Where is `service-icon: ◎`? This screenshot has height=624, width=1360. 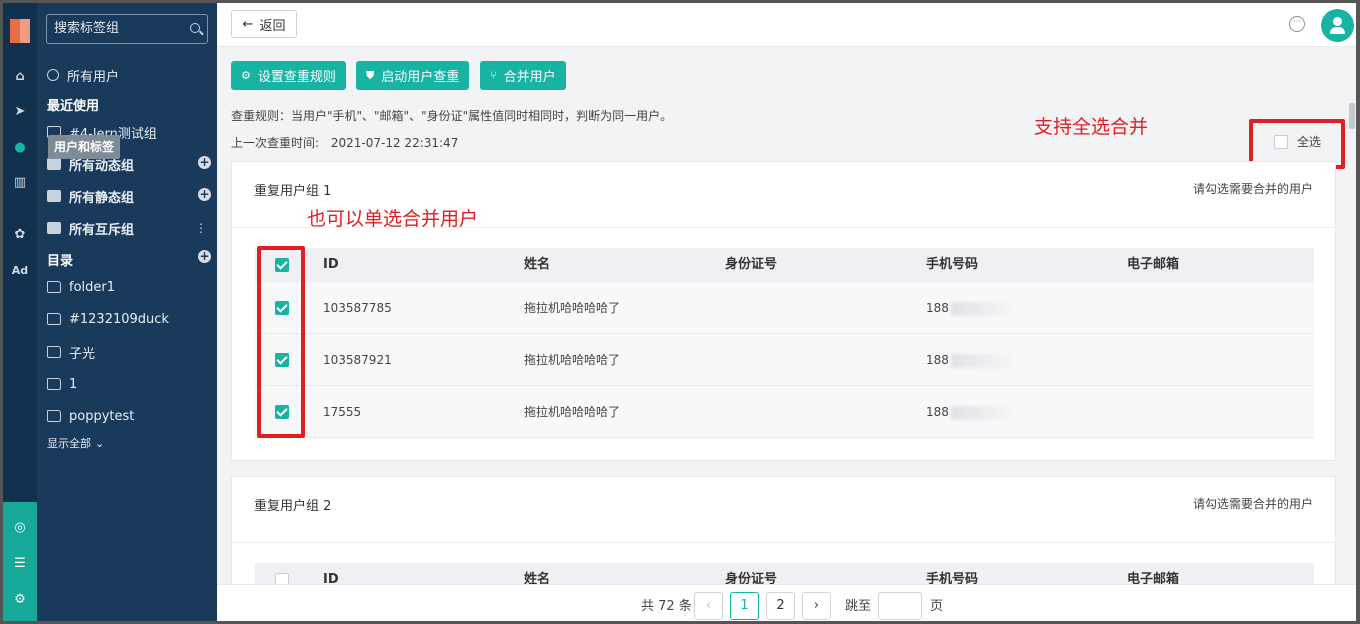 service-icon: ◎ is located at coordinates (20, 527).